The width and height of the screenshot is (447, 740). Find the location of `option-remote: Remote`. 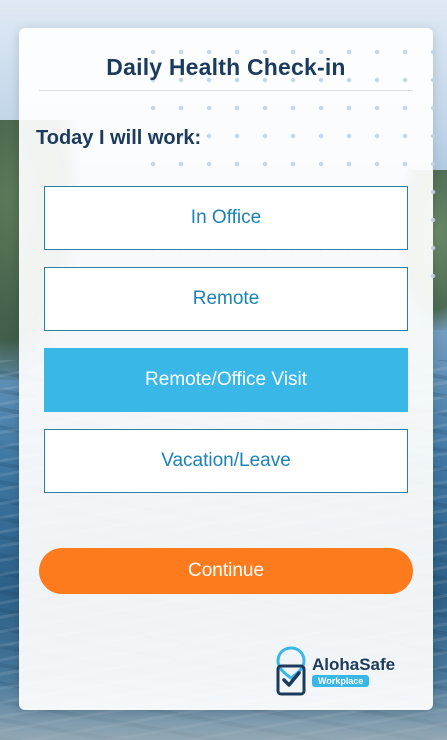

option-remote: Remote is located at coordinates (226, 299).